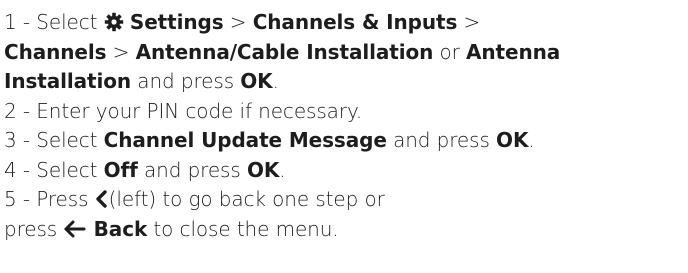 The height and width of the screenshot is (273, 688). I want to click on step-text: press, so click(31, 228).